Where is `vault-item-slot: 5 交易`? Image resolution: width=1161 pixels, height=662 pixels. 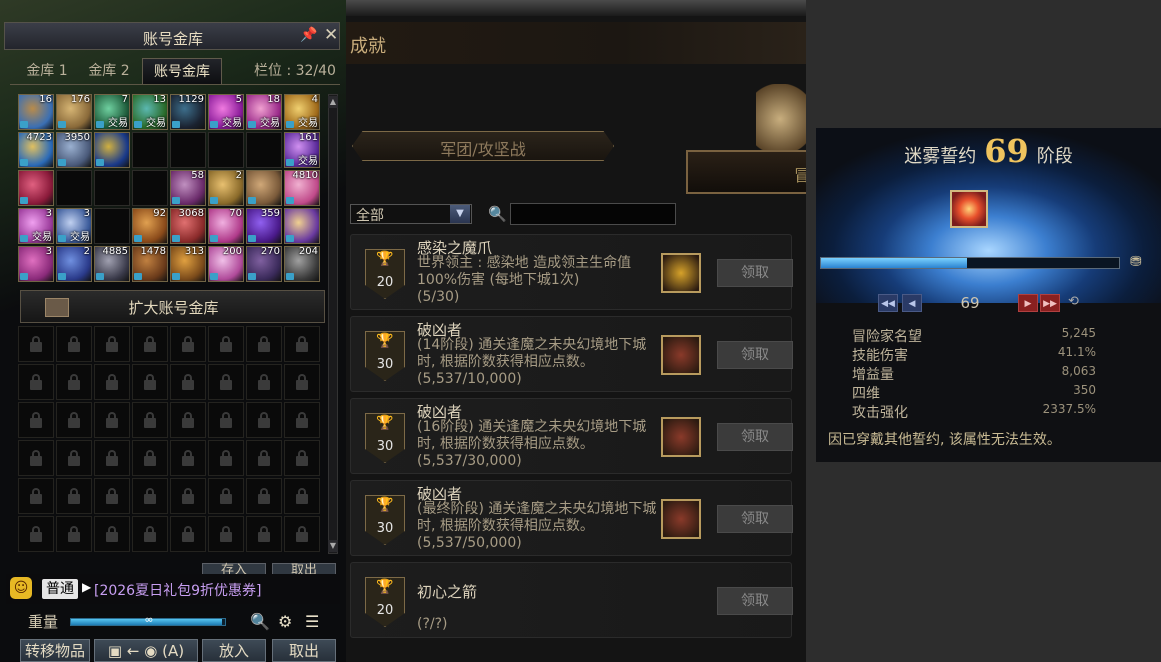 vault-item-slot: 5 交易 is located at coordinates (226, 112).